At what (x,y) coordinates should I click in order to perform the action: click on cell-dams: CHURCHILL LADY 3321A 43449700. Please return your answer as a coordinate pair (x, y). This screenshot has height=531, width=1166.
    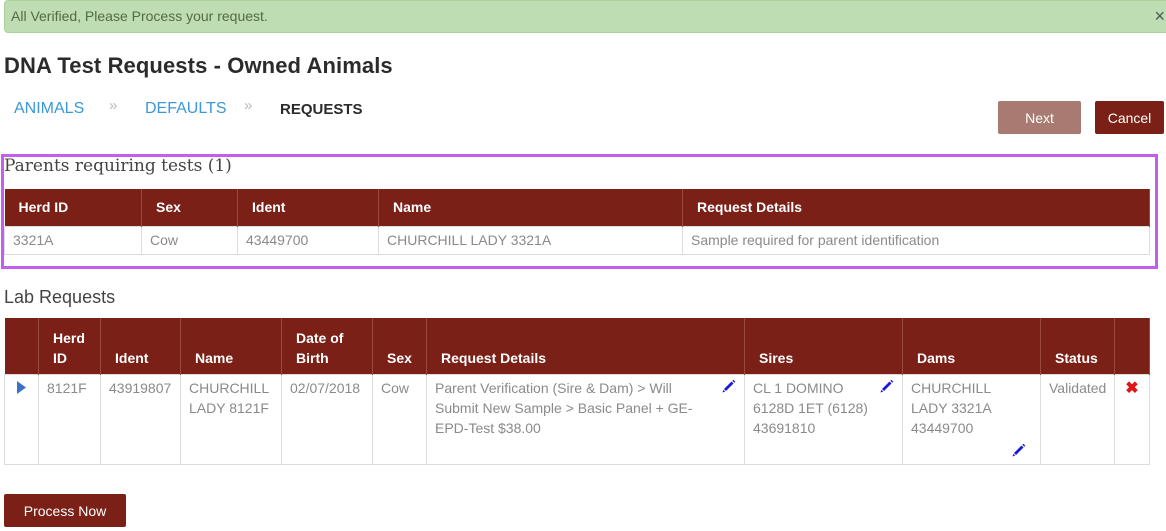
    Looking at the image, I should click on (971, 419).